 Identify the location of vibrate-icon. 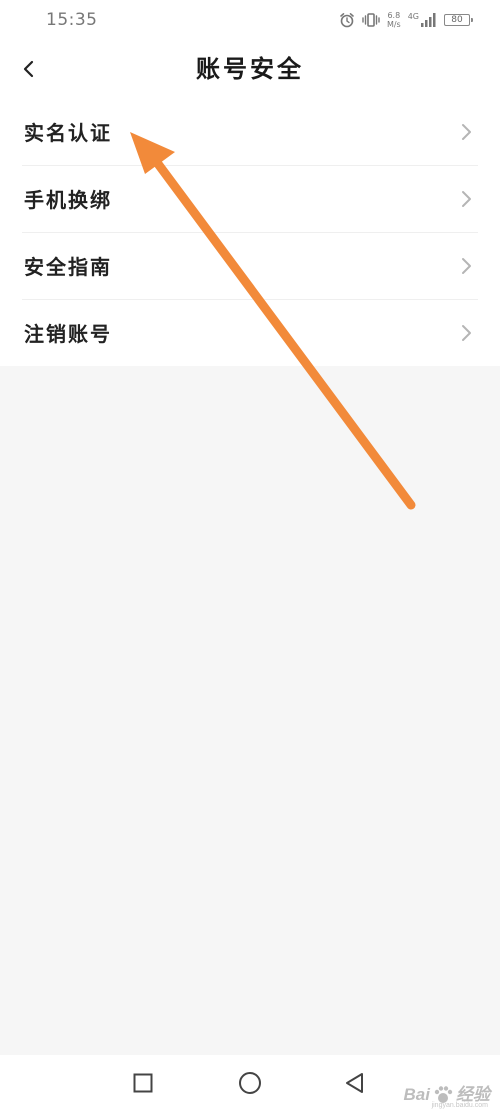
(371, 20).